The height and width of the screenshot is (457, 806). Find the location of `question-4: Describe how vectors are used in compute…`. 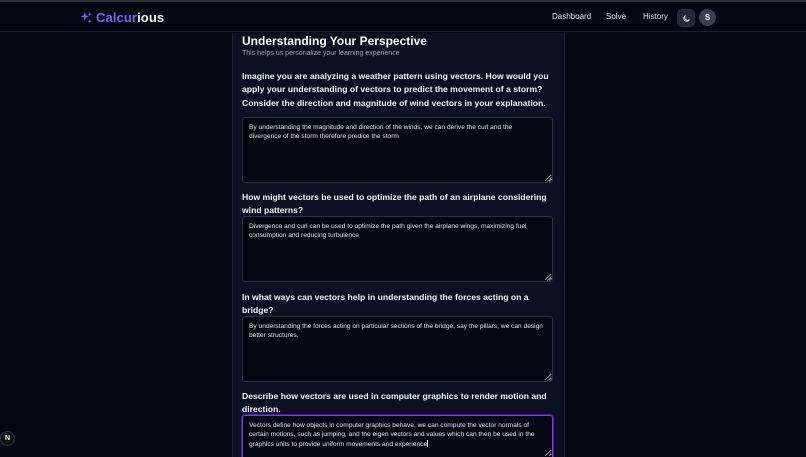

question-4: Describe how vectors are used in compute… is located at coordinates (394, 403).